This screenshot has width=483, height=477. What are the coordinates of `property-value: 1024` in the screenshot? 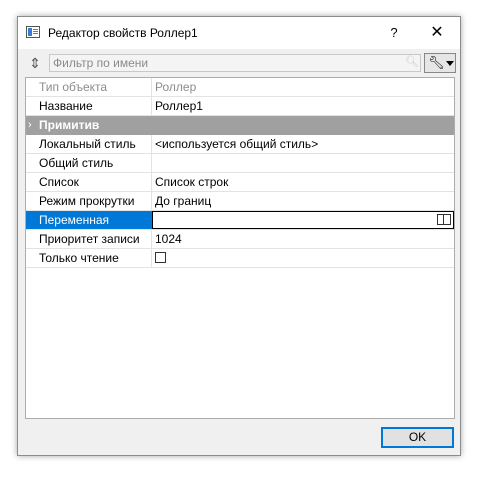 It's located at (303, 239).